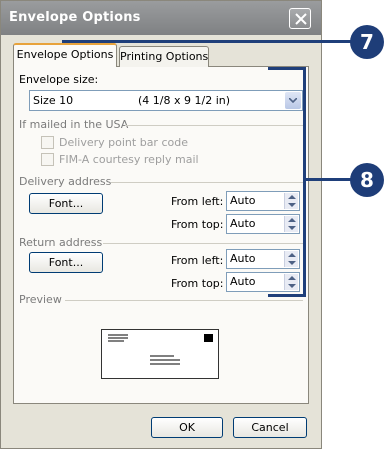 The height and width of the screenshot is (449, 390). Describe the element at coordinates (59, 79) in the screenshot. I see `envelope-size-label: Envelope size:` at that location.